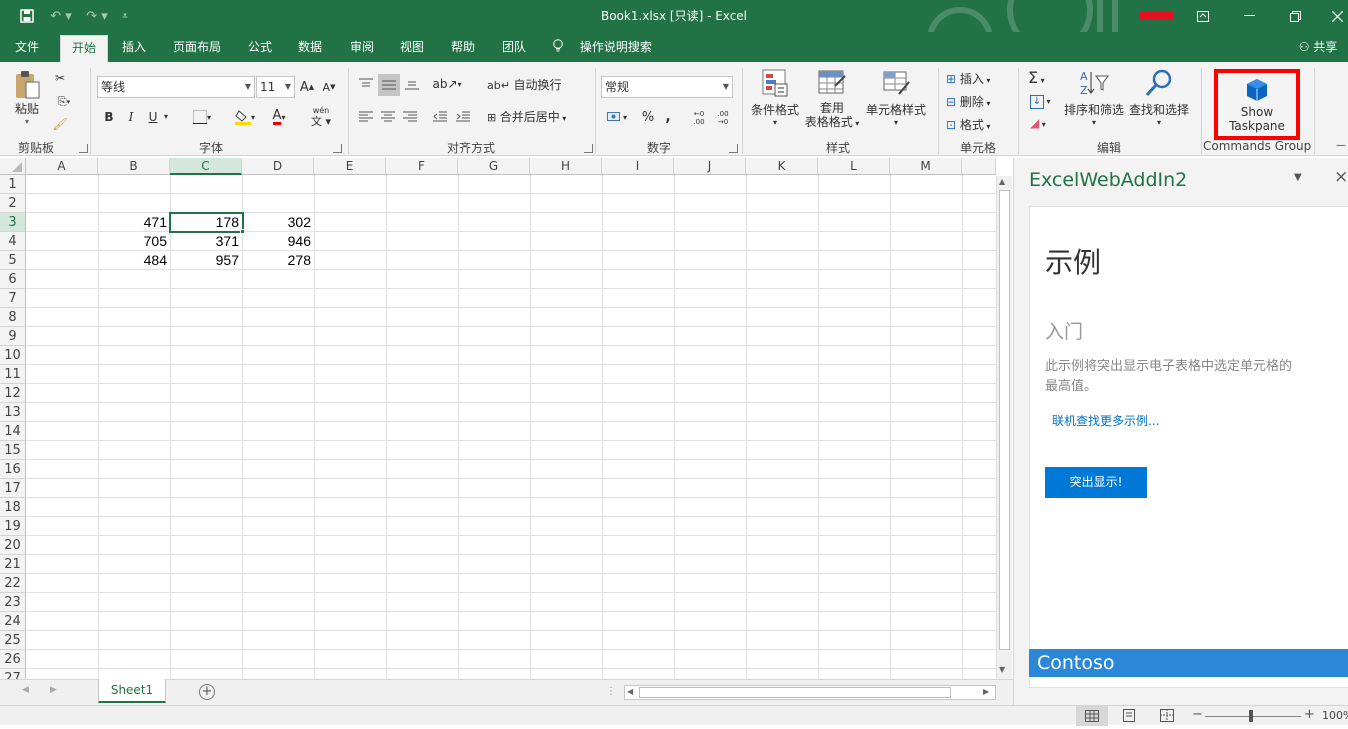 This screenshot has height=729, width=1348. What do you see at coordinates (699, 118) in the screenshot?
I see `increase-decimal-button: ←0 .00` at bounding box center [699, 118].